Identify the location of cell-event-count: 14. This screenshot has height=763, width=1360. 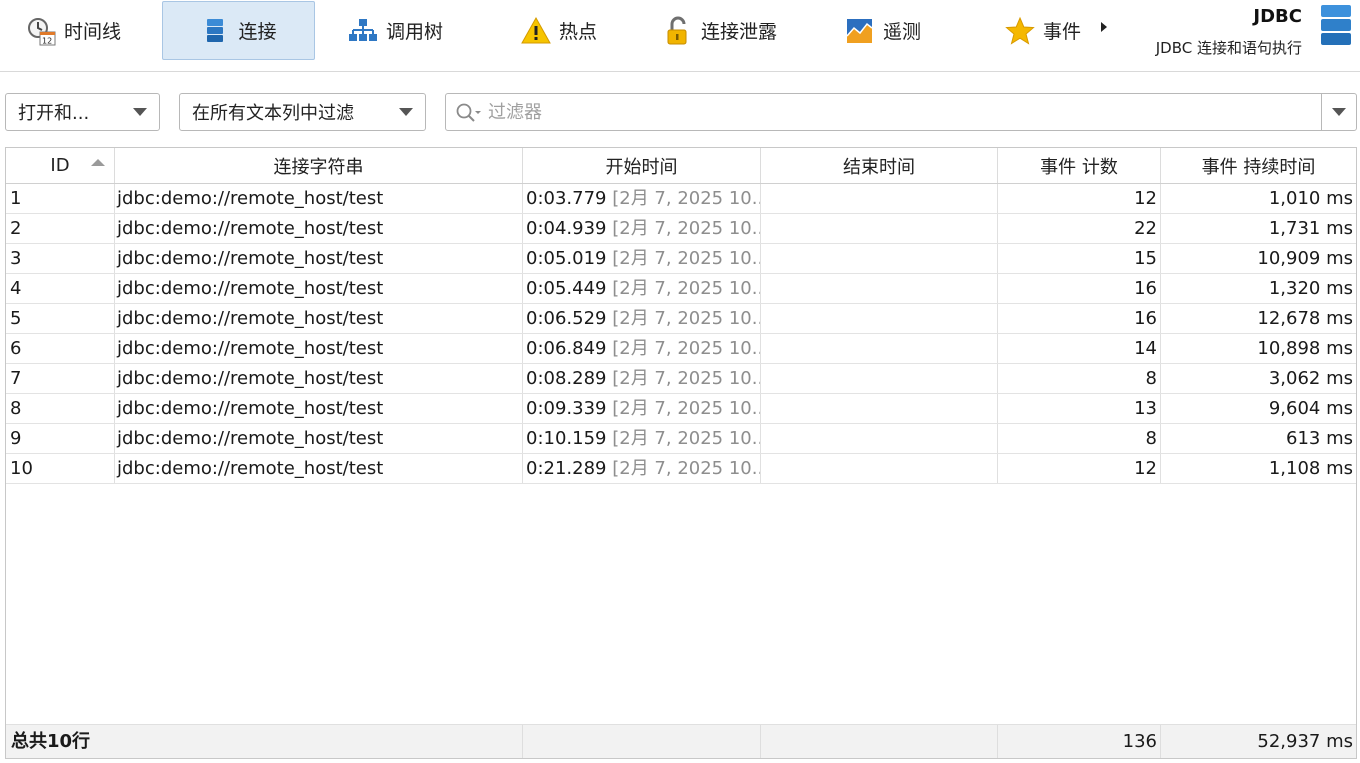
(1079, 348).